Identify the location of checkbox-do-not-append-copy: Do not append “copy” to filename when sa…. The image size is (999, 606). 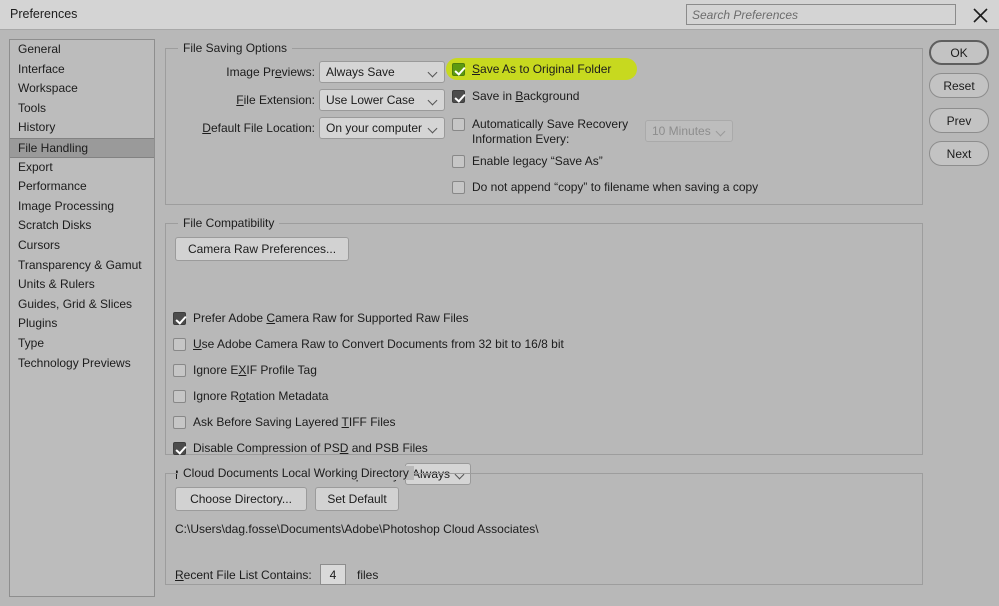
(605, 187).